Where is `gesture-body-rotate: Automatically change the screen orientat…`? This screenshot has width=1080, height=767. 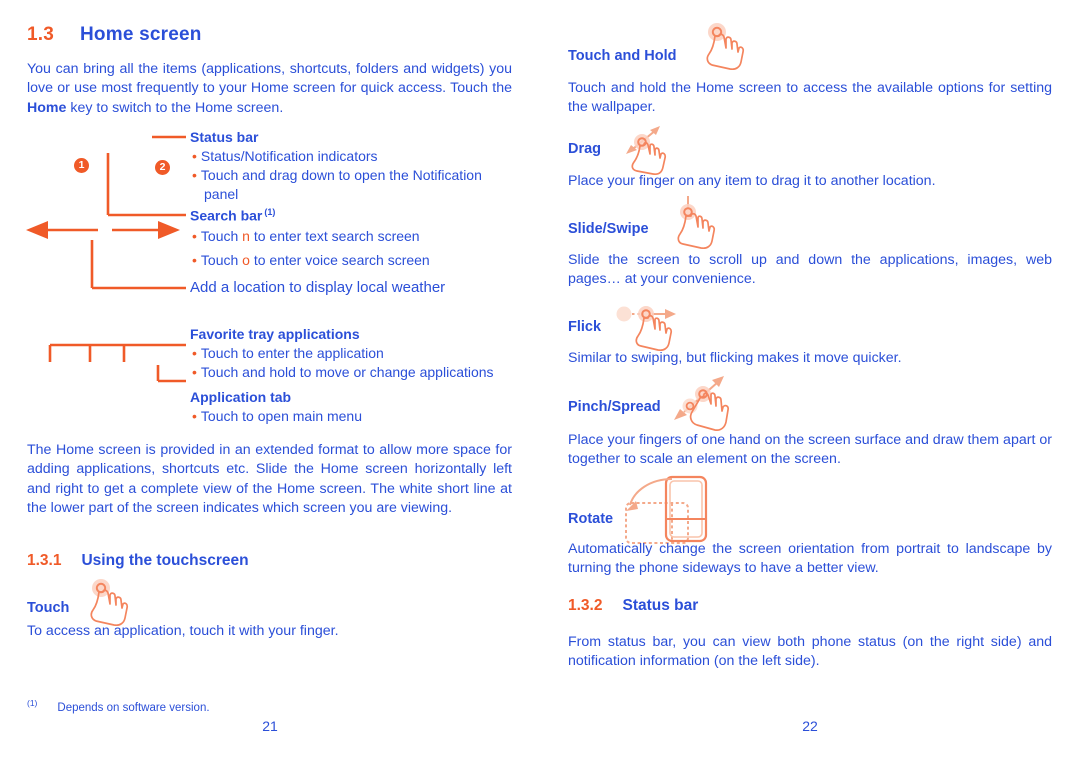
gesture-body-rotate: Automatically change the screen orientat… is located at coordinates (810, 559).